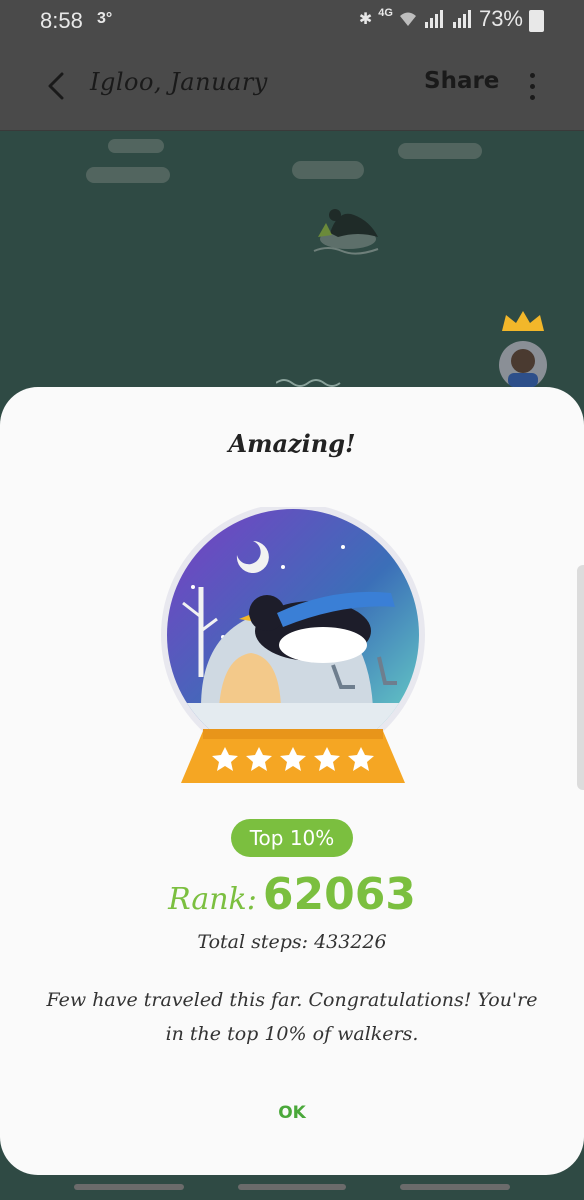  I want to click on ok-button: OK, so click(292, 1113).